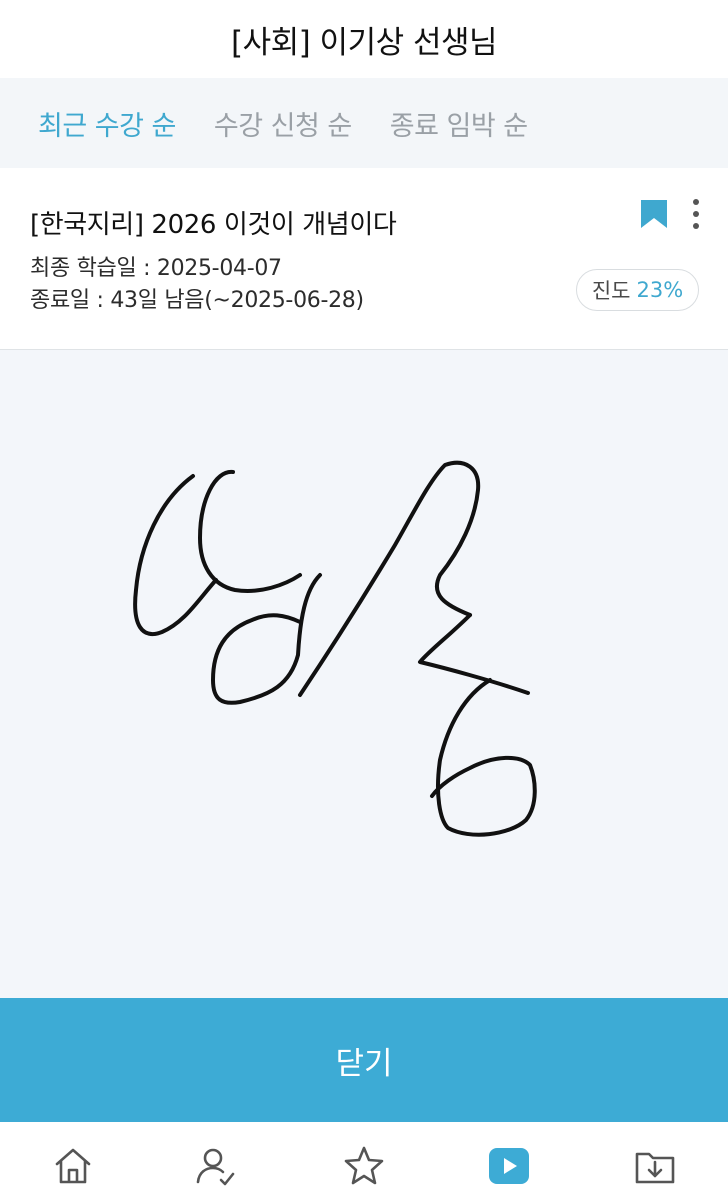 This screenshot has width=728, height=1200. I want to click on course-title: [한국지리] 2026 이것이 개념이다, so click(213, 225).